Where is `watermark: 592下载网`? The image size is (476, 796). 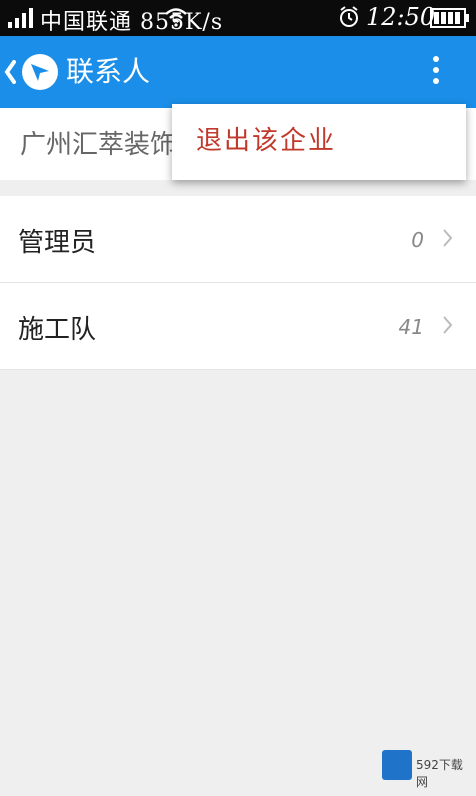
watermark: 592下载网 is located at coordinates (424, 767).